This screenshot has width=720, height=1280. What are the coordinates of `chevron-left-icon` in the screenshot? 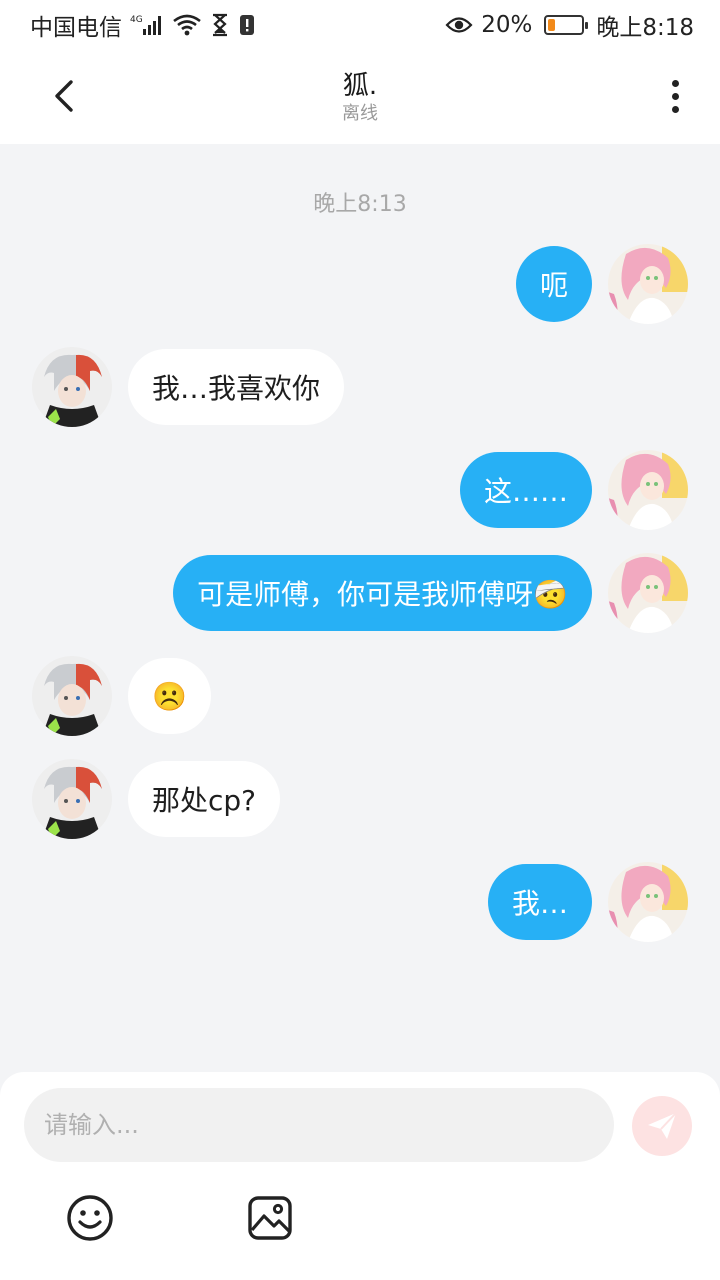 It's located at (64, 96).